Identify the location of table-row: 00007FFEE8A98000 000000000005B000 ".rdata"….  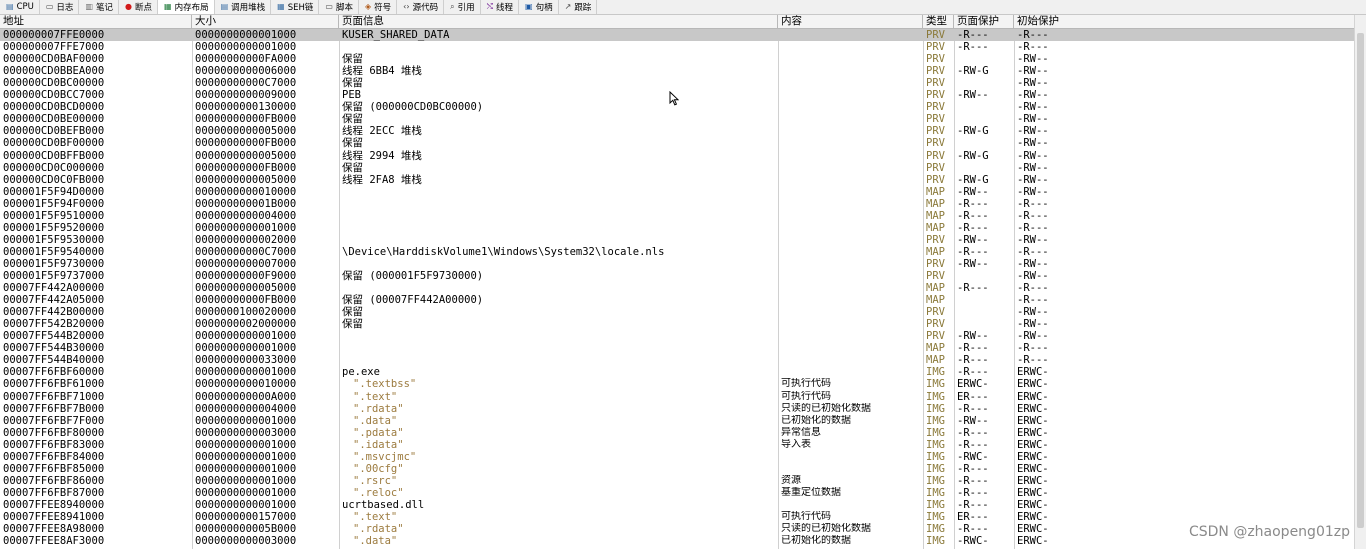
(677, 529).